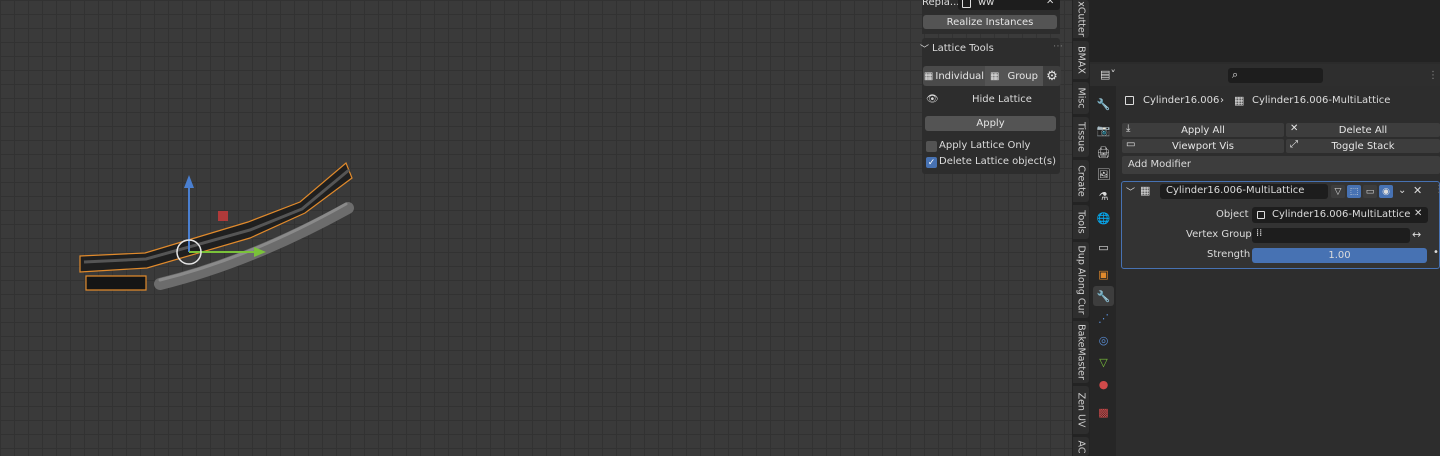  I want to click on apply-lattice-only-label: Apply Lattice Only, so click(985, 145).